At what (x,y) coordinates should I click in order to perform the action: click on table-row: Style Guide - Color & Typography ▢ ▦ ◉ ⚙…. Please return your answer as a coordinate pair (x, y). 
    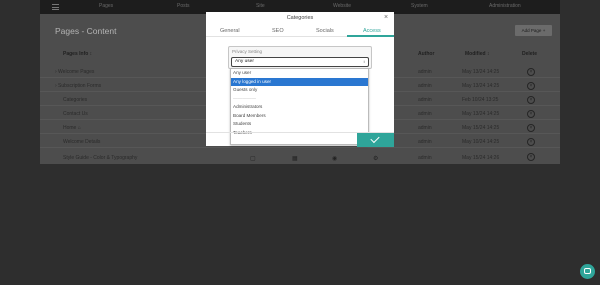
    Looking at the image, I should click on (300, 158).